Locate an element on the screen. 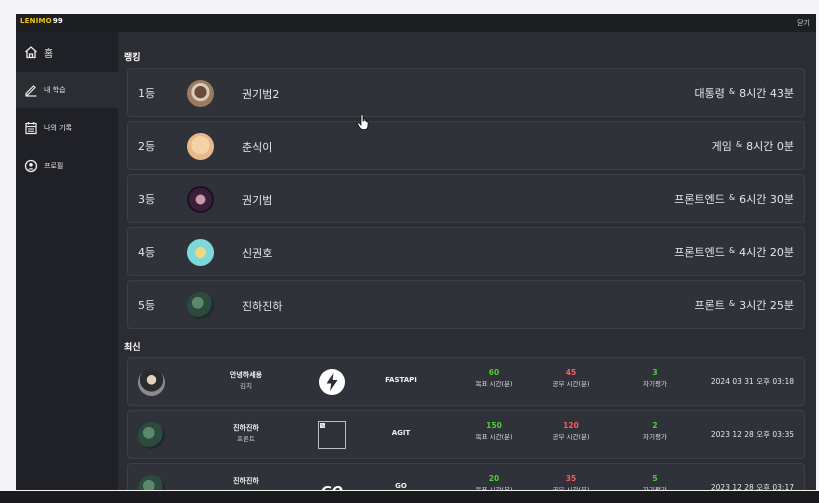  tech-name: AGIT is located at coordinates (401, 433).